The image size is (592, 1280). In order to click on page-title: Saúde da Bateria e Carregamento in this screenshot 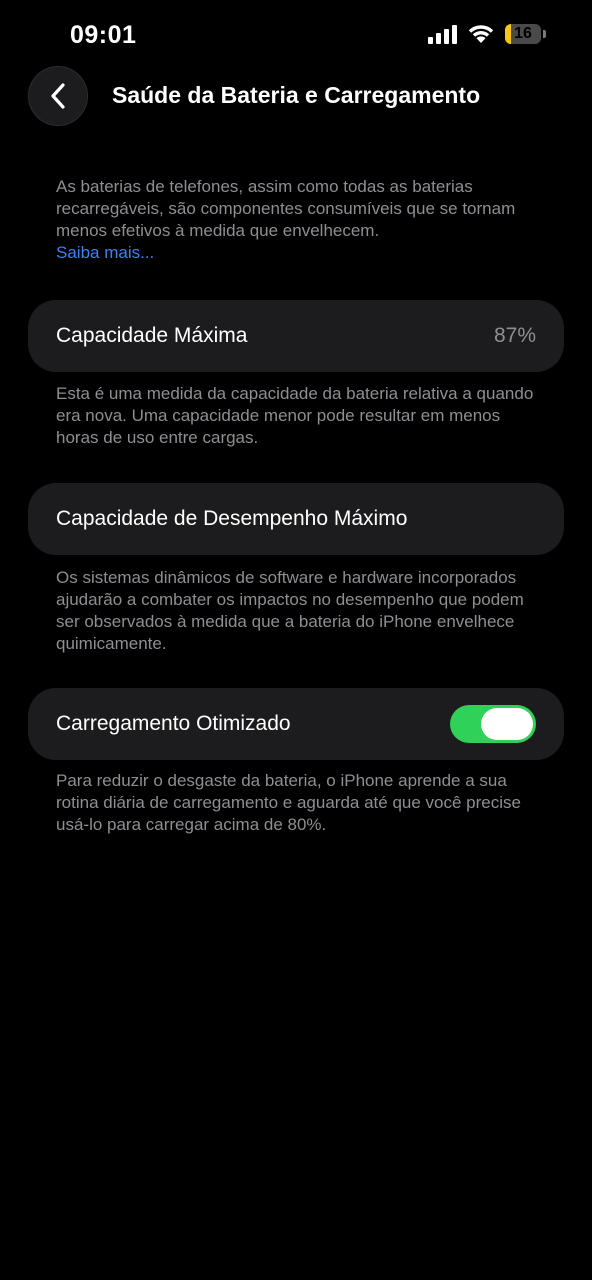, I will do `click(296, 95)`.